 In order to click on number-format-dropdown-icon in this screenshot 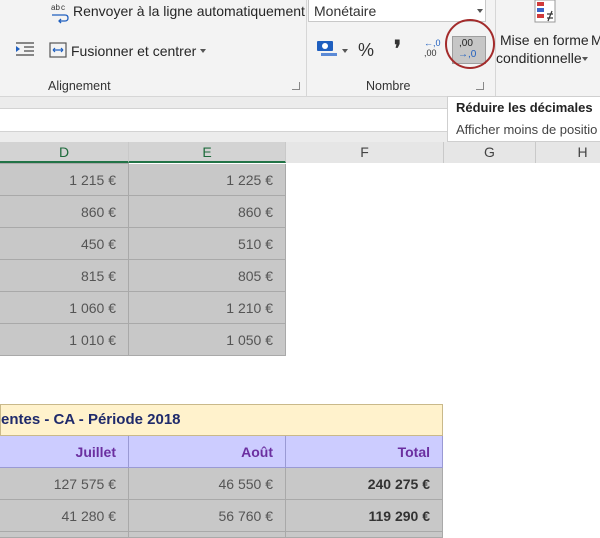, I will do `click(480, 11)`.